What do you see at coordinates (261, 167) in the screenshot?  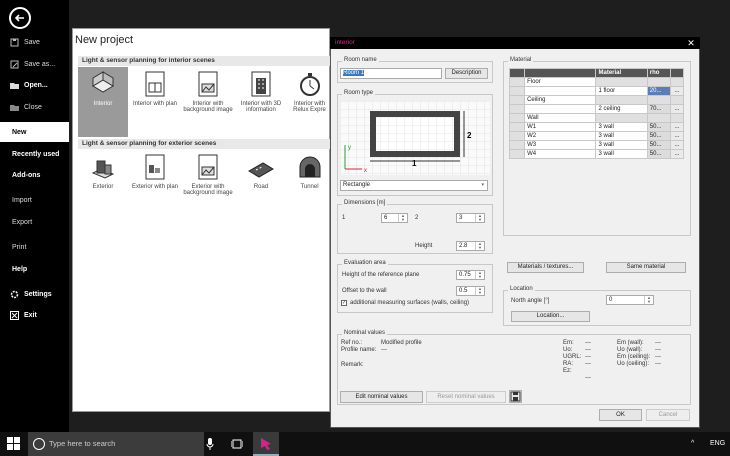 I see `road-icon` at bounding box center [261, 167].